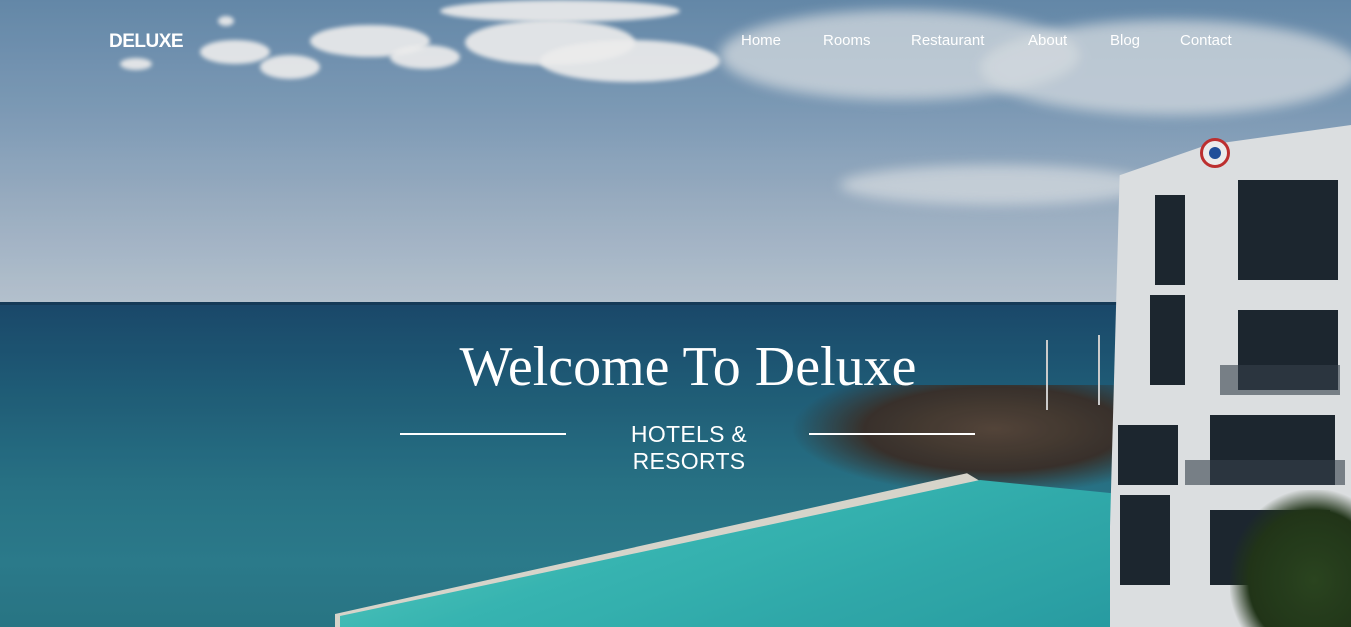 Image resolution: width=1351 pixels, height=627 pixels. Describe the element at coordinates (1125, 40) in the screenshot. I see `nav-item-blog: Blog` at that location.